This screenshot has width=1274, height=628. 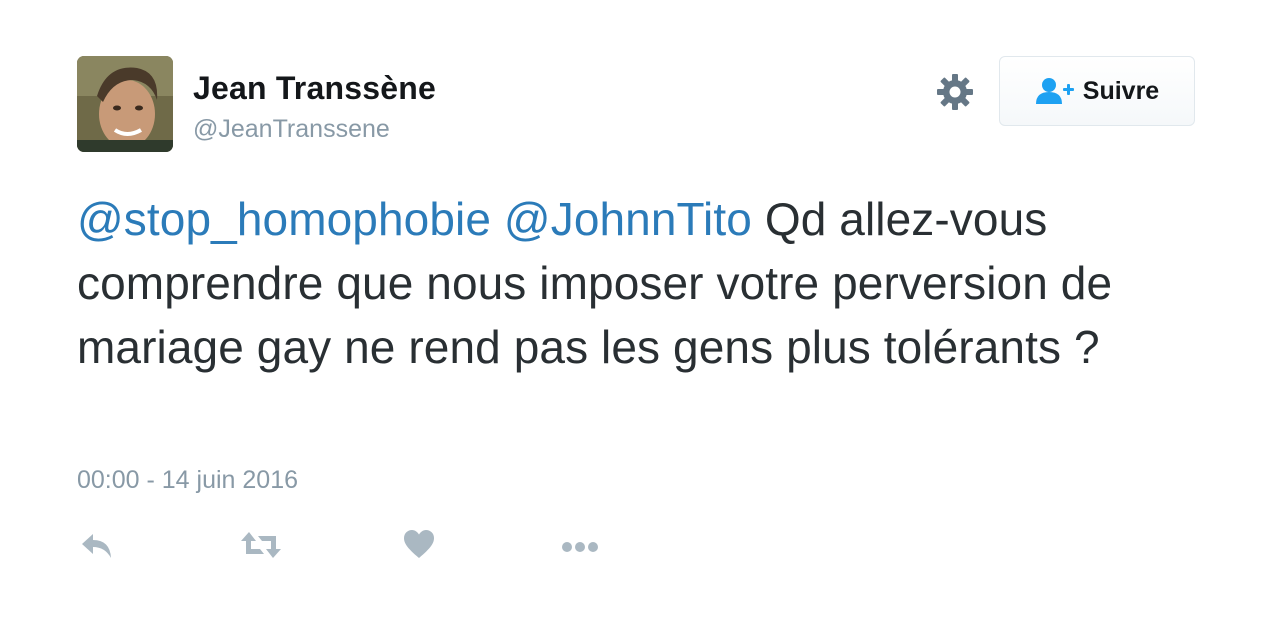 I want to click on retweet-button, so click(x=261, y=545).